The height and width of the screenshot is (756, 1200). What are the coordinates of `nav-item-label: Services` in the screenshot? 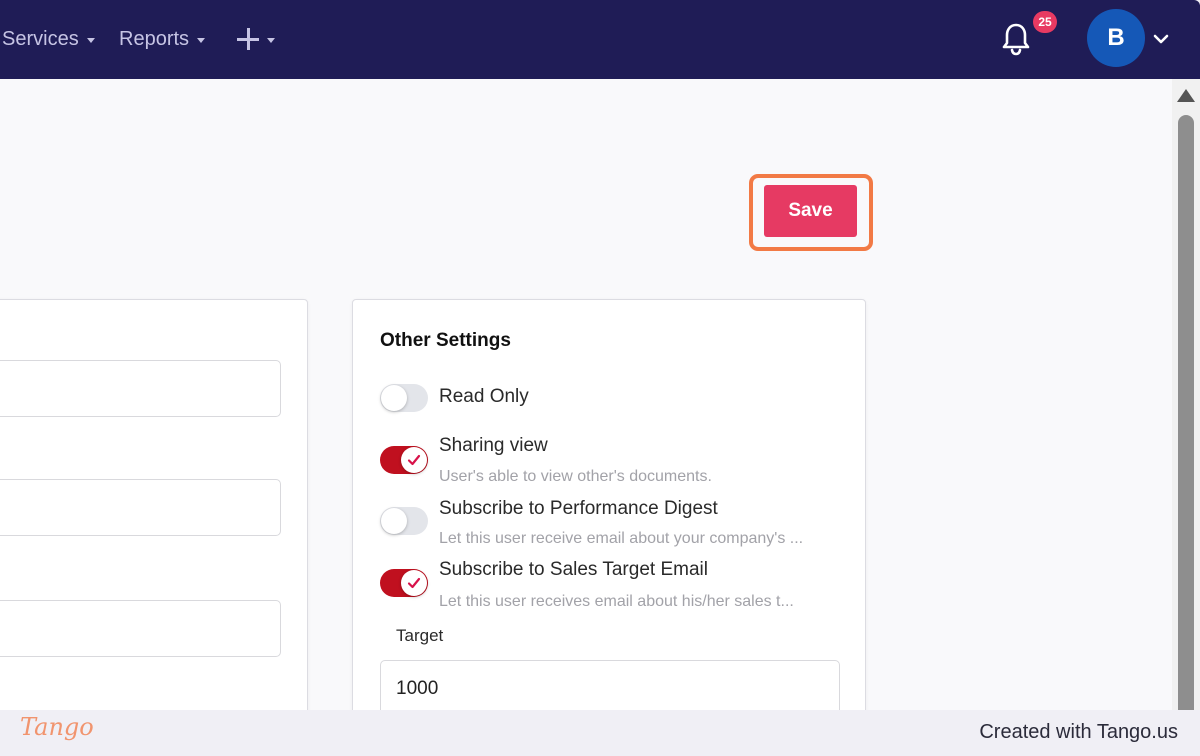 It's located at (40, 38).